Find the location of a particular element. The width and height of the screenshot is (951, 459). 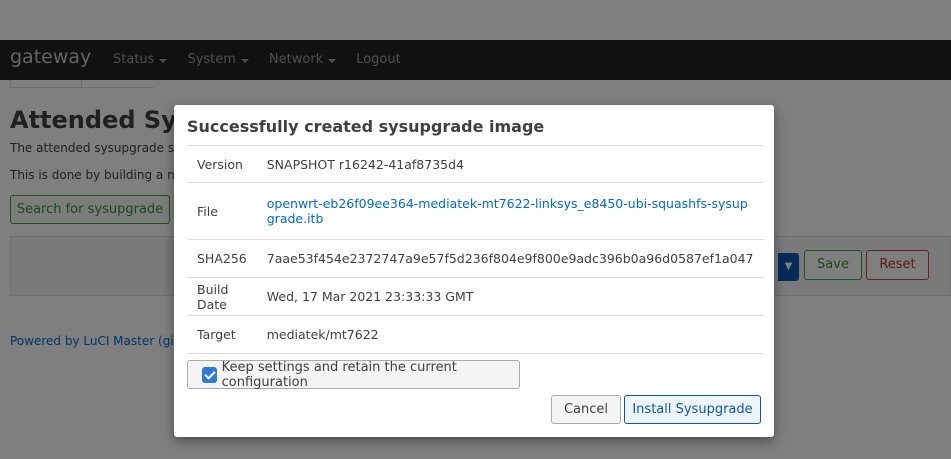

table-row: Version SNAPSHOT r16242-41af8735d4 is located at coordinates (475, 164).